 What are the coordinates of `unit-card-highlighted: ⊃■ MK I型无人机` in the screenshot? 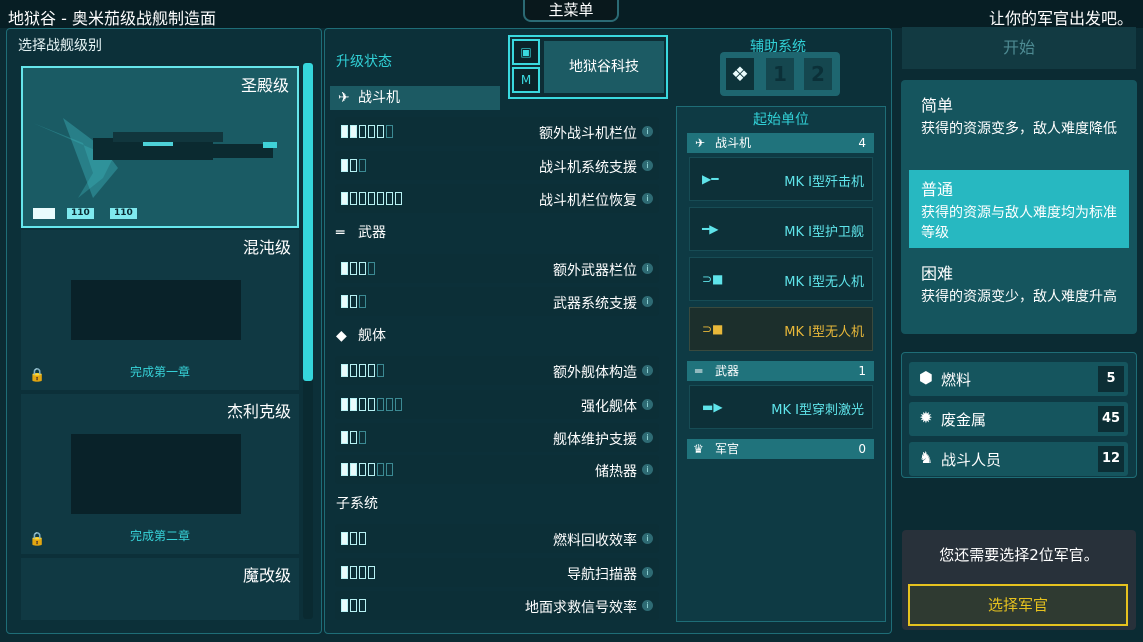 It's located at (781, 329).